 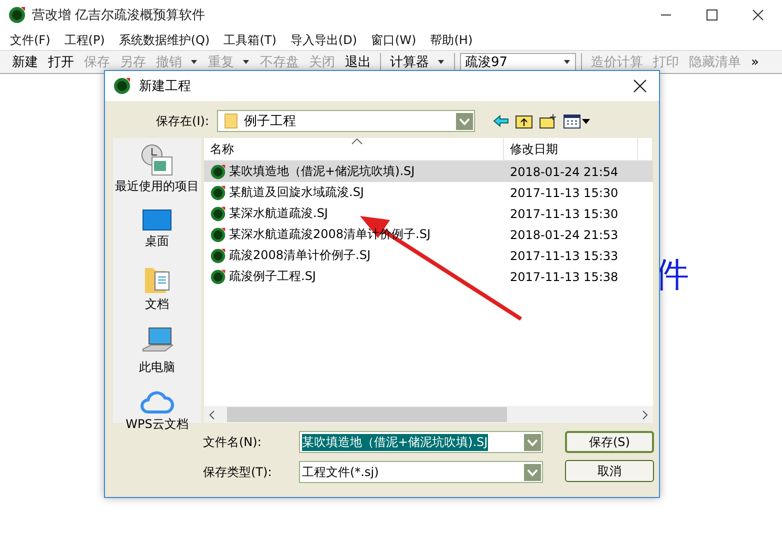 I want to click on view-menu-icon, so click(x=577, y=121).